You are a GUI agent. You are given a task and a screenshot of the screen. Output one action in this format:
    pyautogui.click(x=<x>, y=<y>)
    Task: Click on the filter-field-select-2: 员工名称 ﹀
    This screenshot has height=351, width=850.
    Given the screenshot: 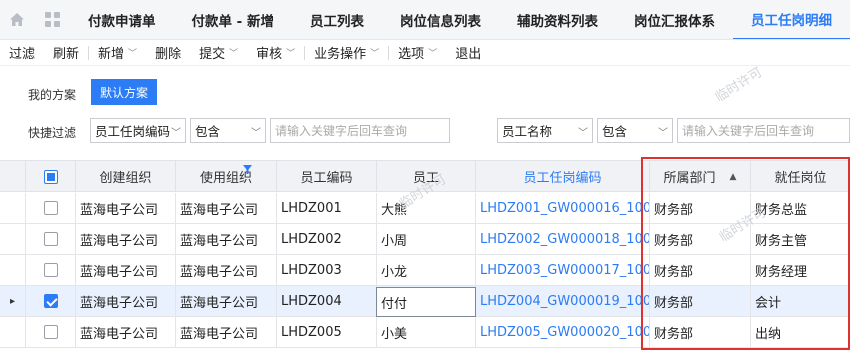 What is the action you would take?
    pyautogui.click(x=545, y=130)
    